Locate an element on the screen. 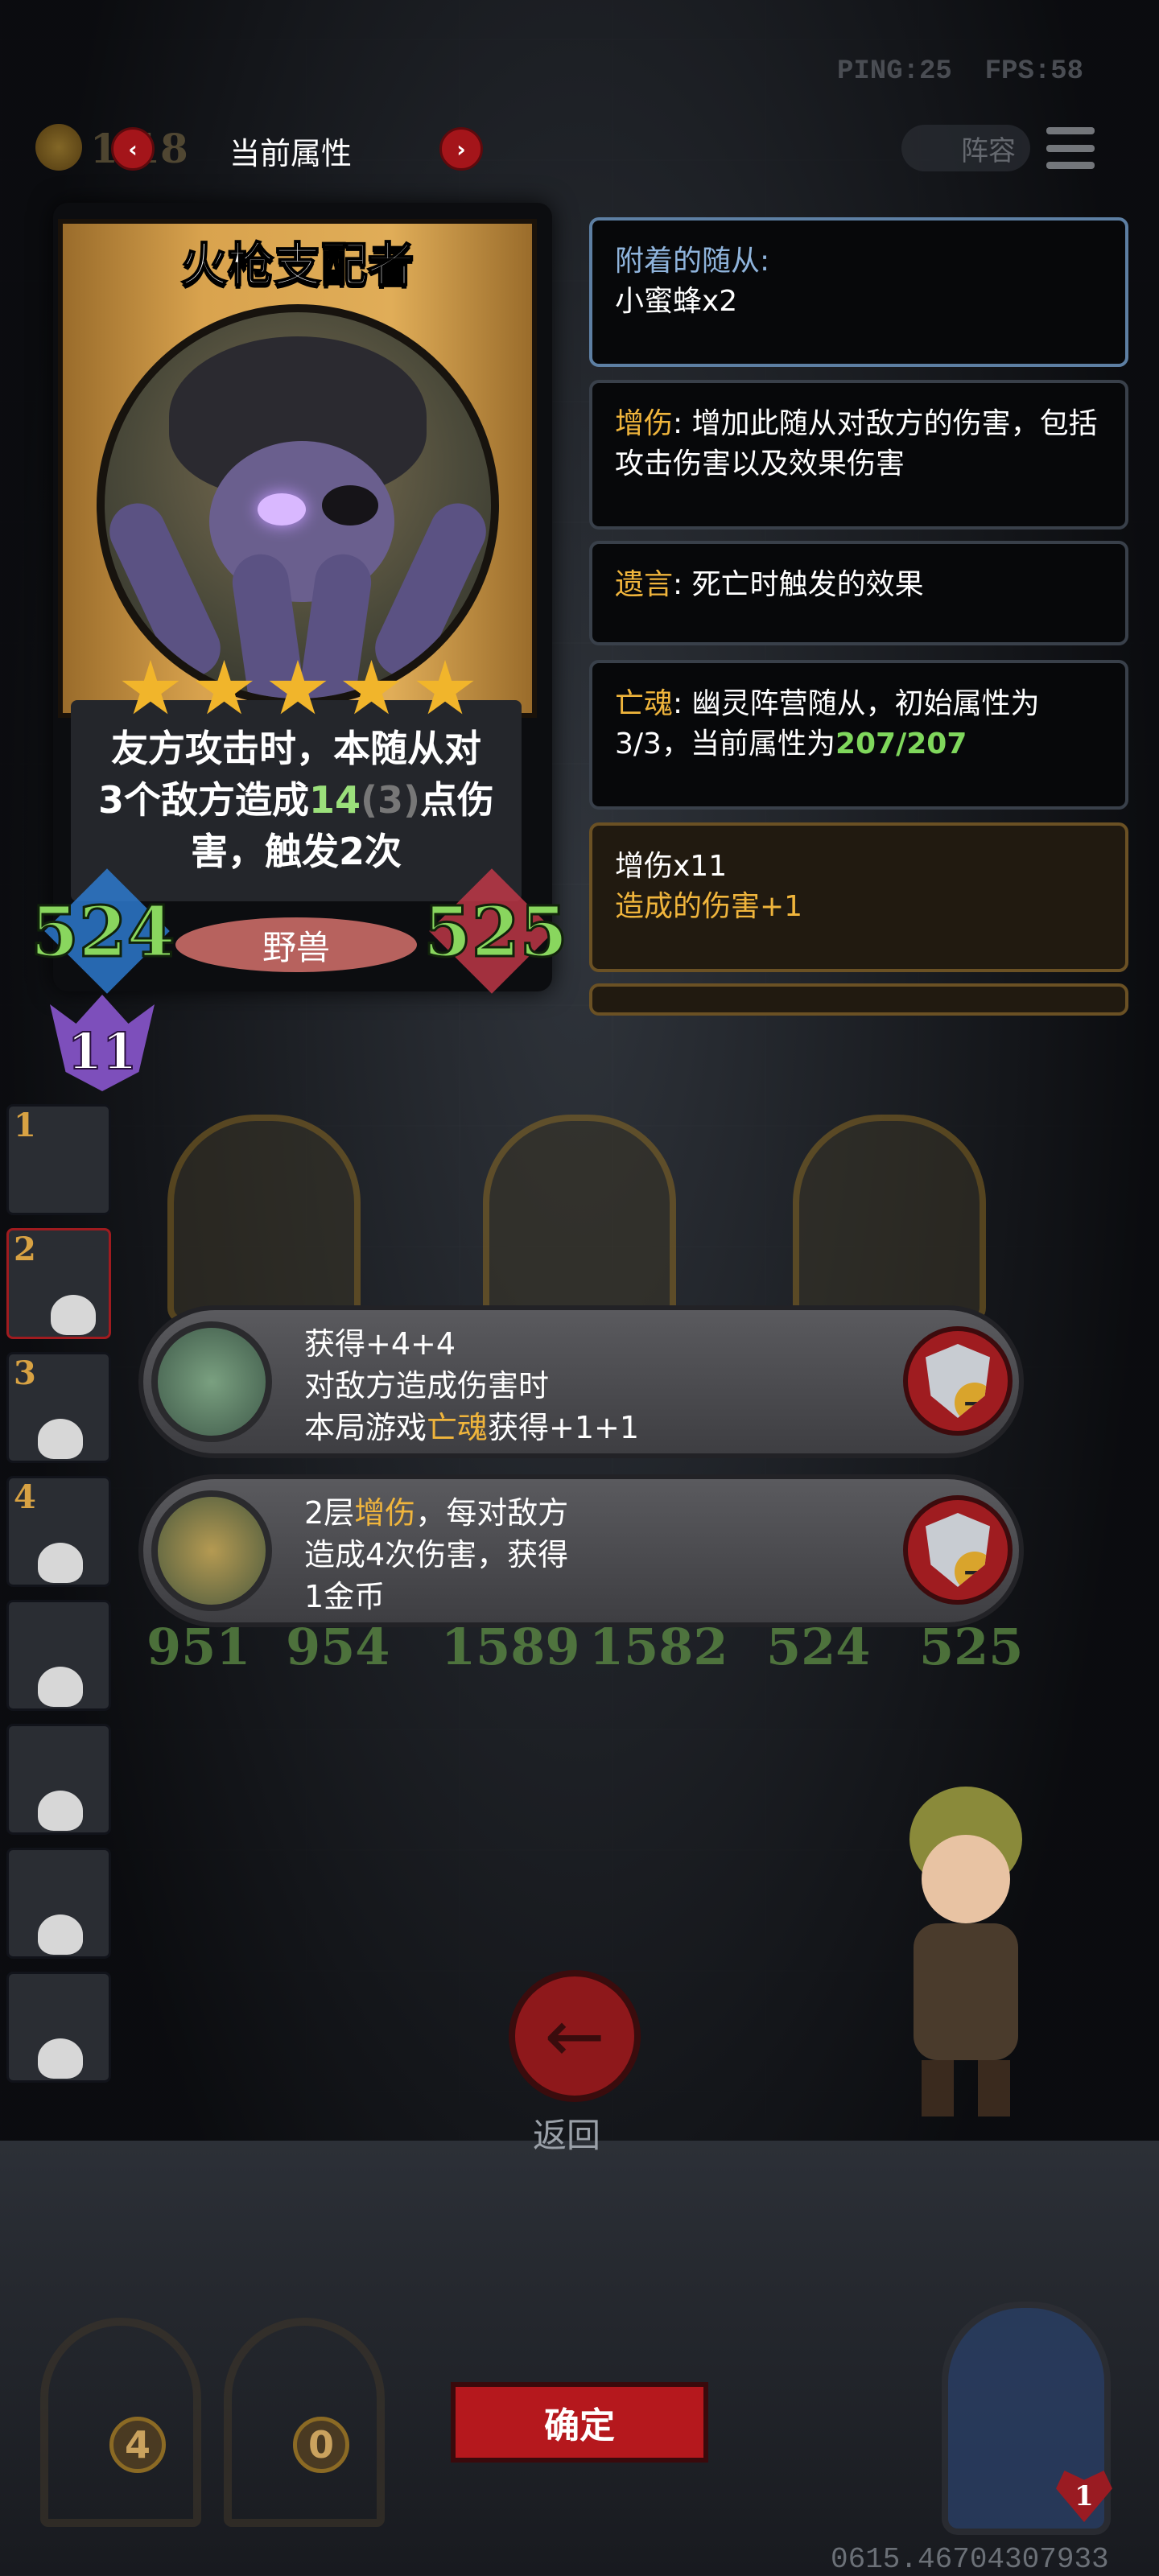  buff-panel-overflow is located at coordinates (858, 999).